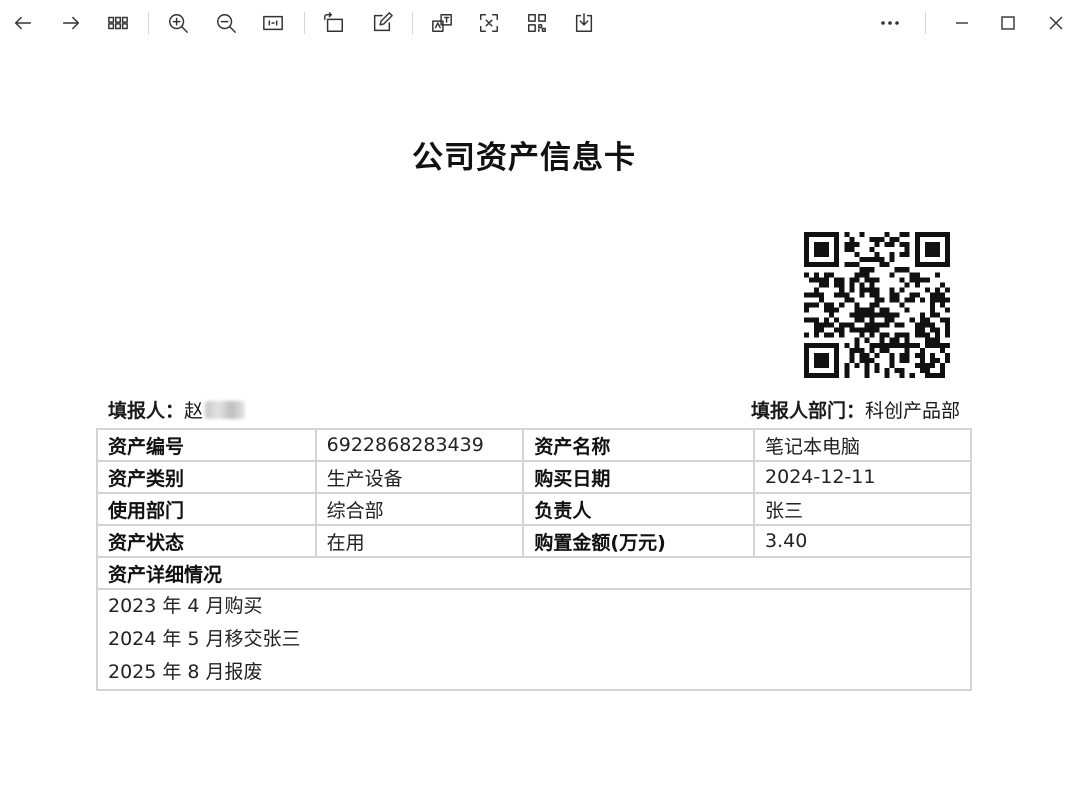 The width and height of the screenshot is (1080, 810). I want to click on more-icon, so click(890, 23).